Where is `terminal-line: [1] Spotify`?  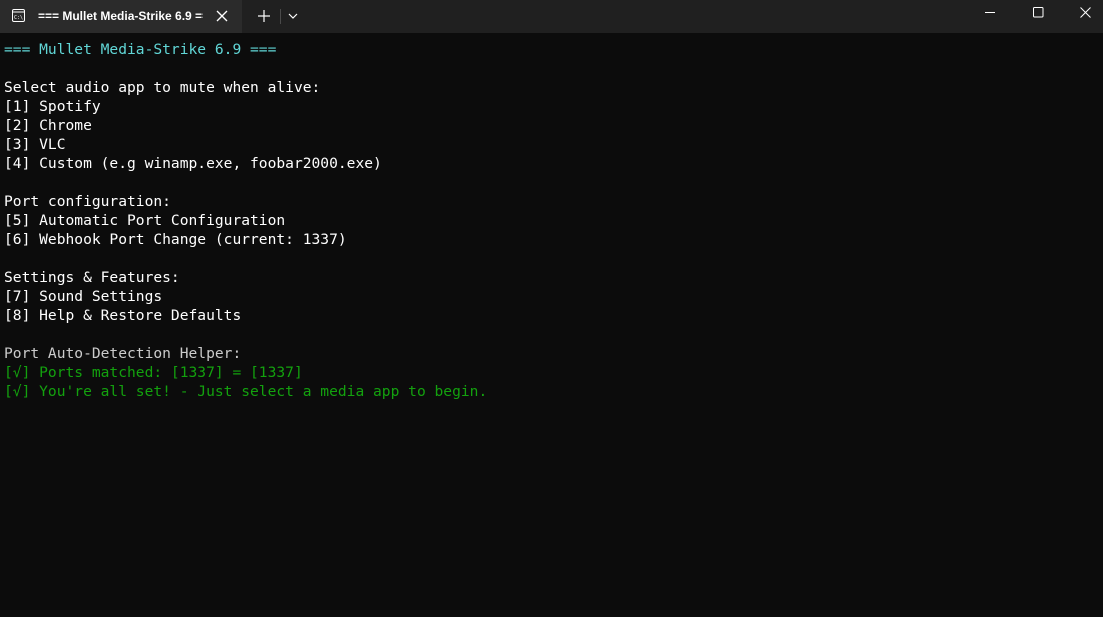 terminal-line: [1] Spotify is located at coordinates (52, 106).